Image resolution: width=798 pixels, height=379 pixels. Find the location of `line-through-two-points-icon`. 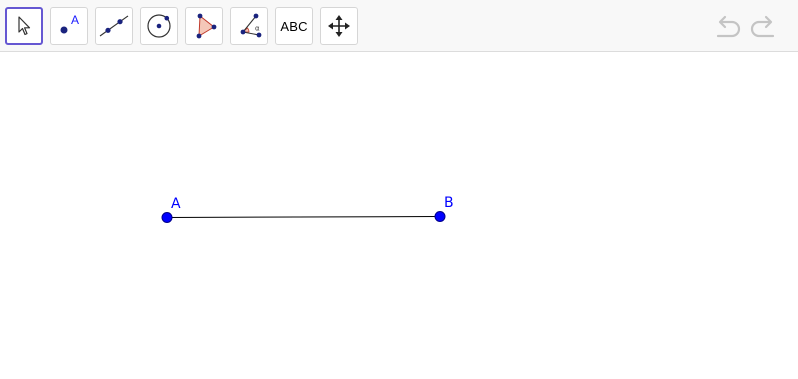

line-through-two-points-icon is located at coordinates (114, 26).